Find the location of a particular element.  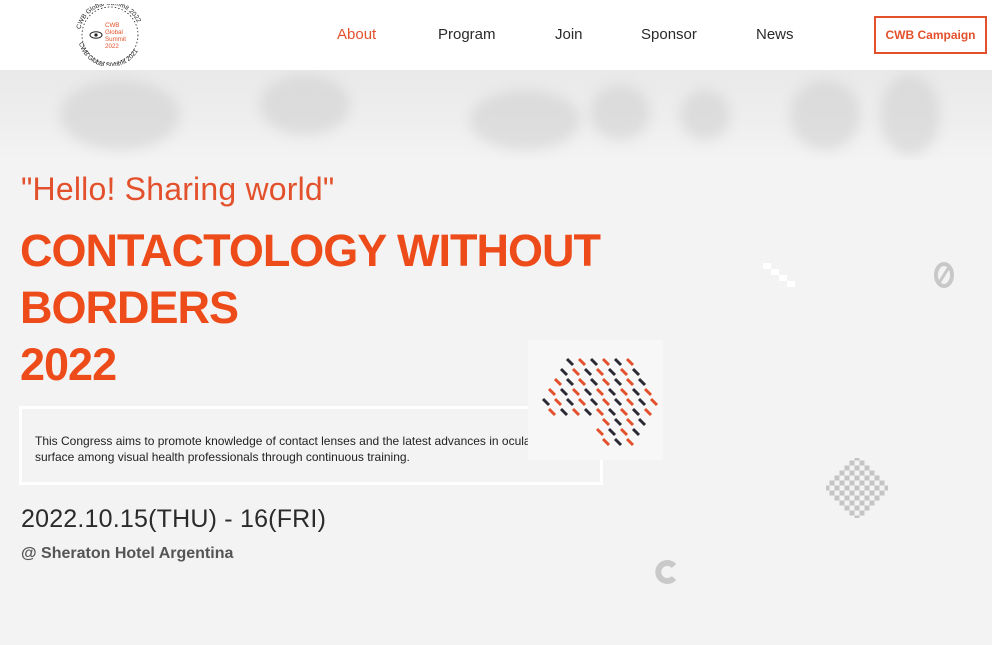

event-venue: @ Sheraton Hotel Argentina is located at coordinates (127, 553).